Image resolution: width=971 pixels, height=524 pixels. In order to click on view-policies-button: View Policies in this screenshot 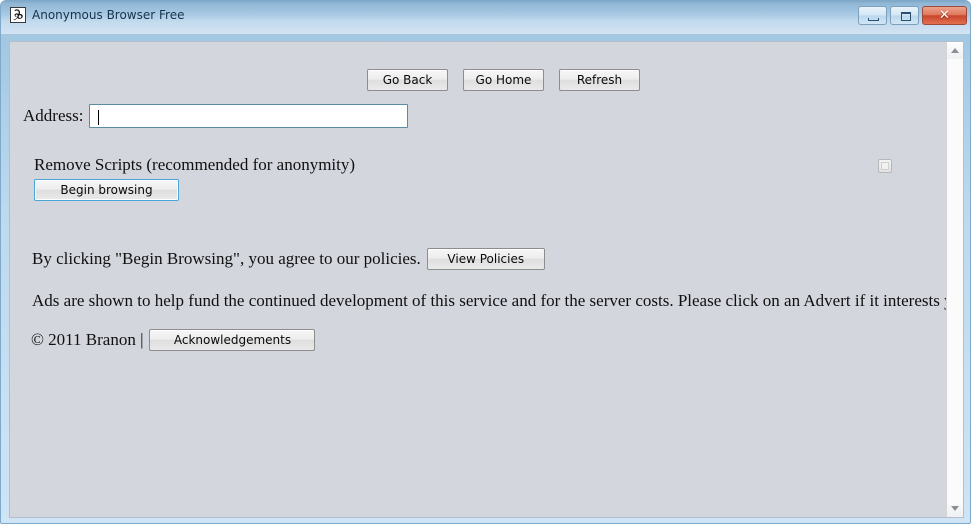, I will do `click(485, 259)`.